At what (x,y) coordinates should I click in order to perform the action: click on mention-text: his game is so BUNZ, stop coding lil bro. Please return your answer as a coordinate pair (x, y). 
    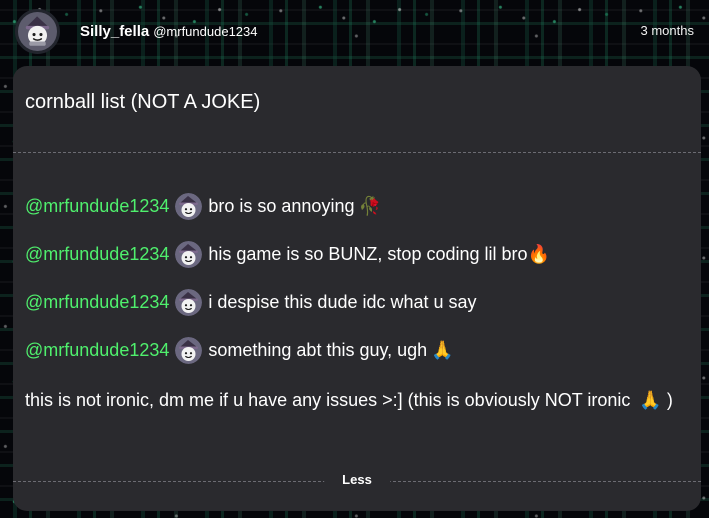
    Looking at the image, I should click on (368, 253).